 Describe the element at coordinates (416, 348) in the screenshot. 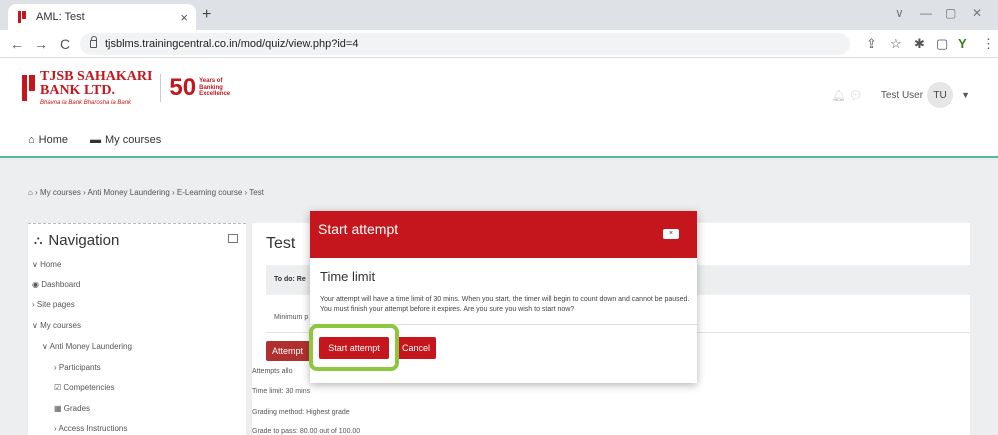

I see `cancel-button: Cancel` at that location.